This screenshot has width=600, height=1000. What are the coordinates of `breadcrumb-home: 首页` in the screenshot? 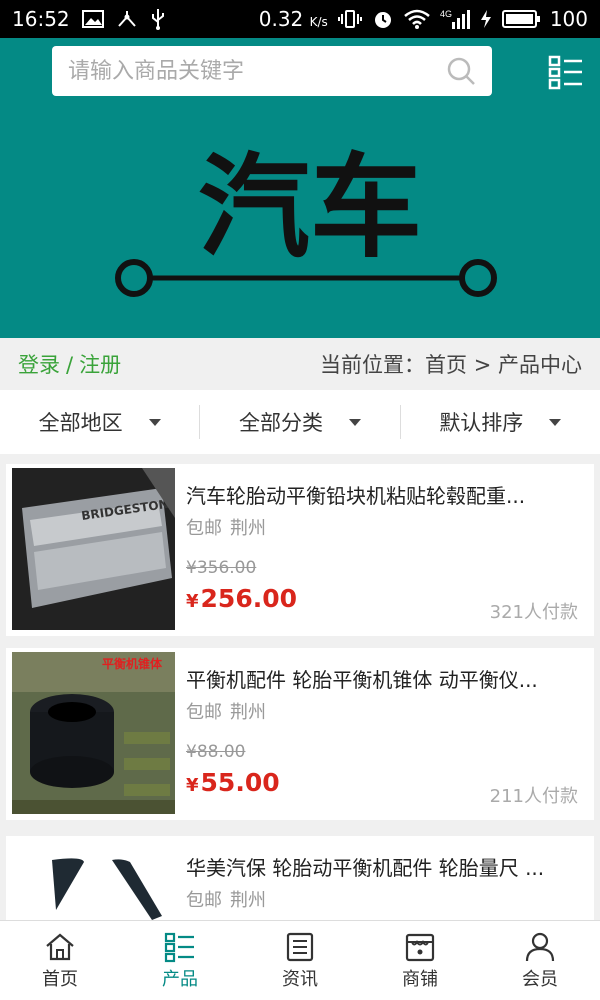 It's located at (446, 365).